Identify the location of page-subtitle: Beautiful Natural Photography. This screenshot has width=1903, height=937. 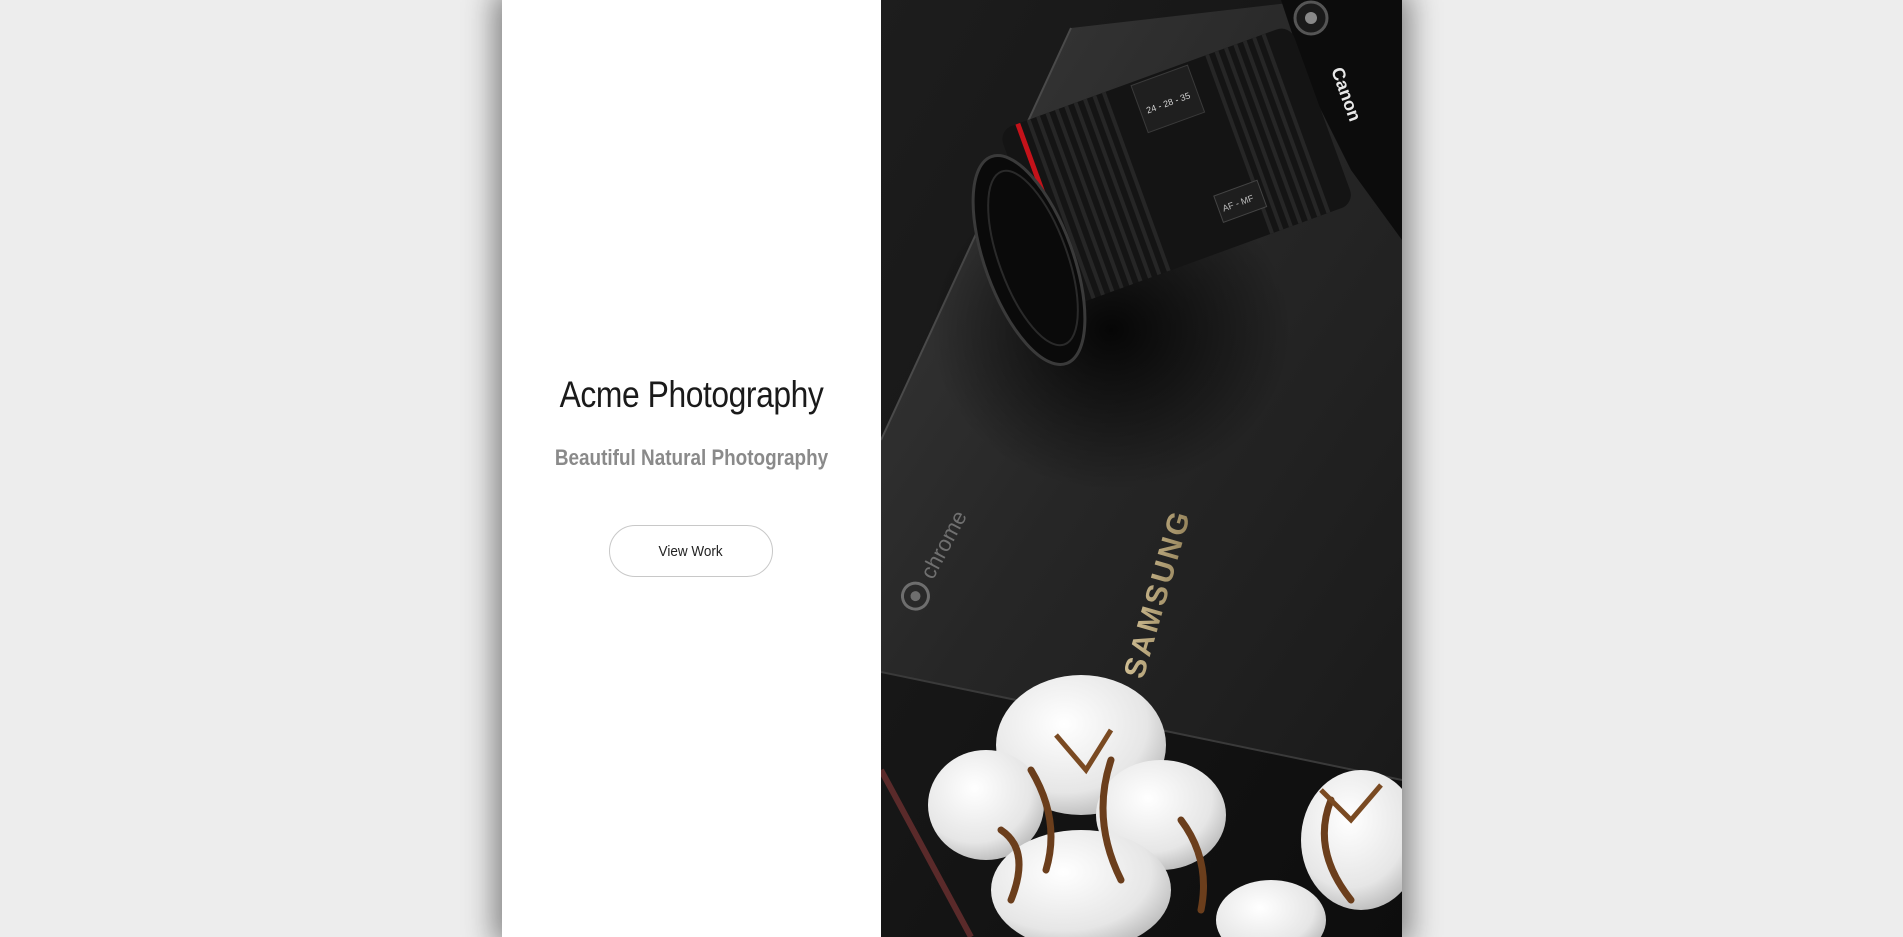
(691, 457).